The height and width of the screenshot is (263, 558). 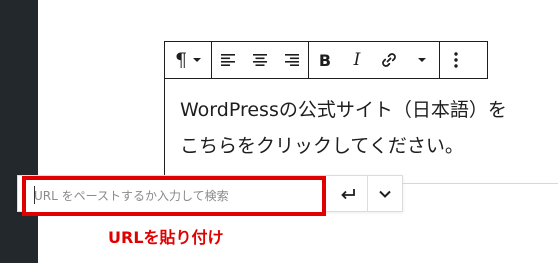 I want to click on link-button, so click(x=389, y=60).